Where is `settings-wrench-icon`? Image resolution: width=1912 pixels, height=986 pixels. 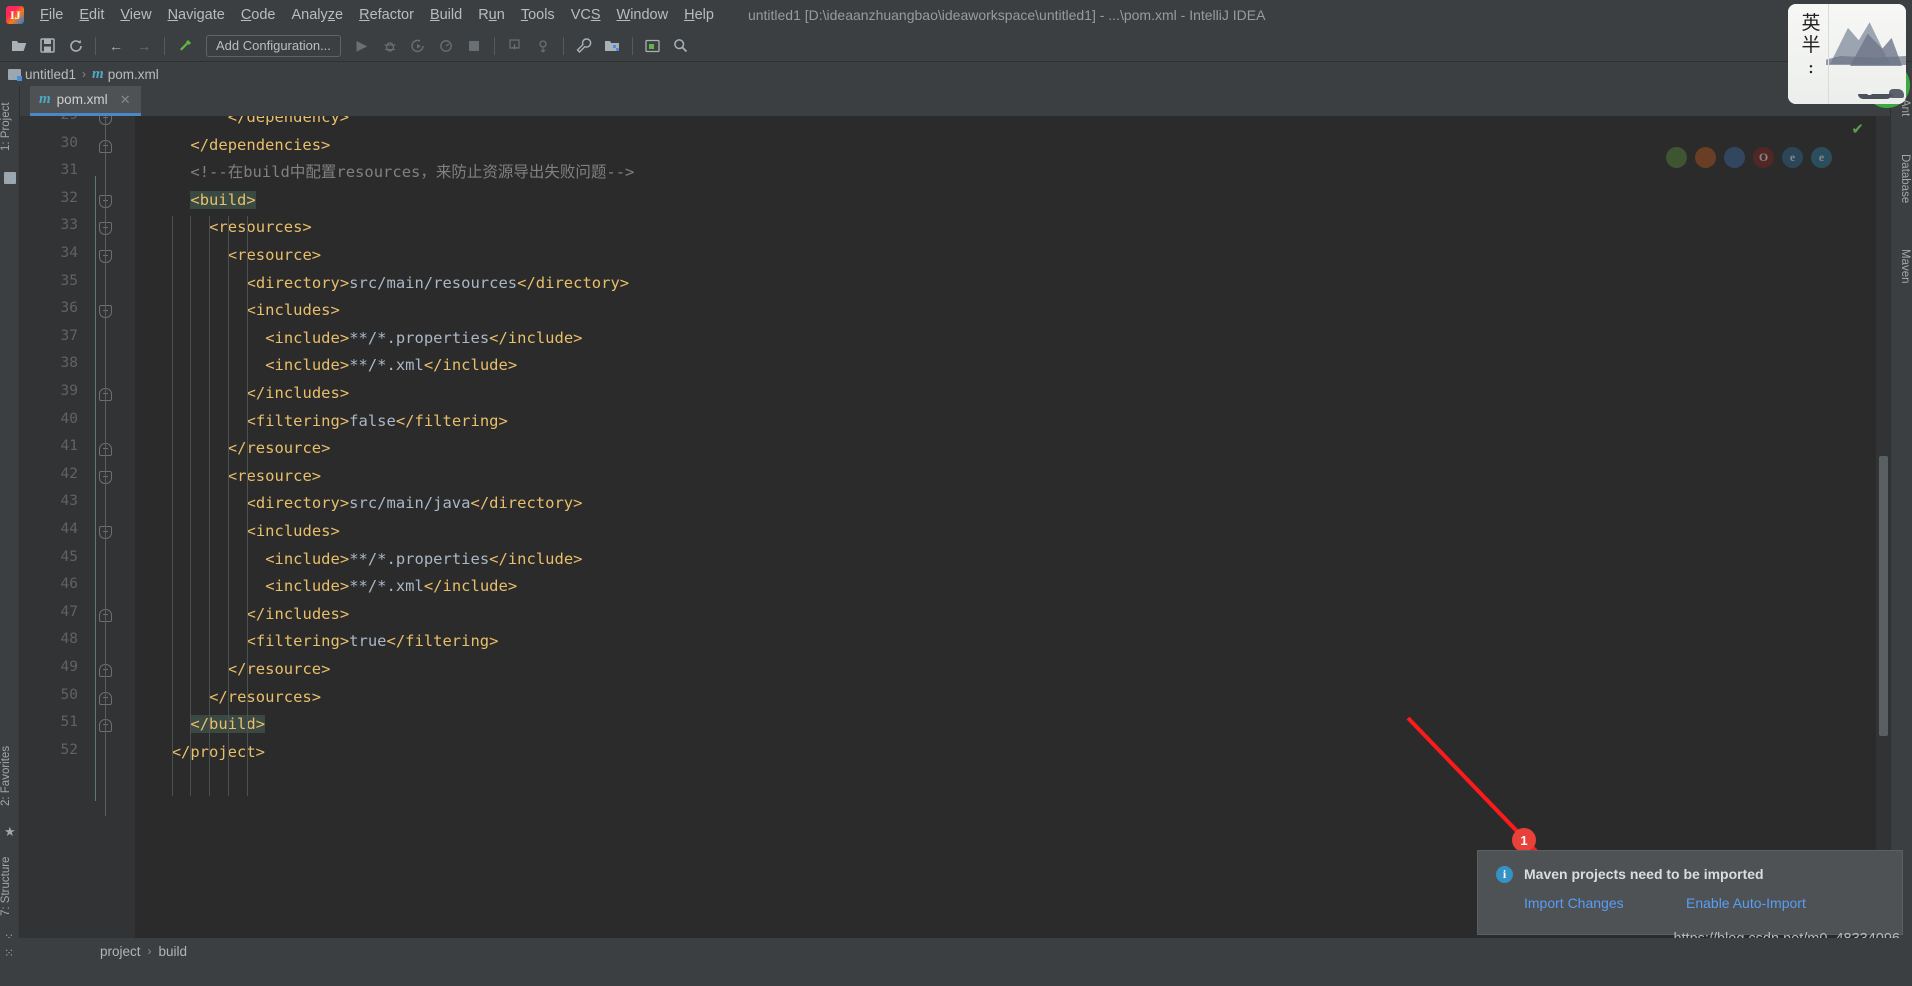
settings-wrench-icon is located at coordinates (584, 46).